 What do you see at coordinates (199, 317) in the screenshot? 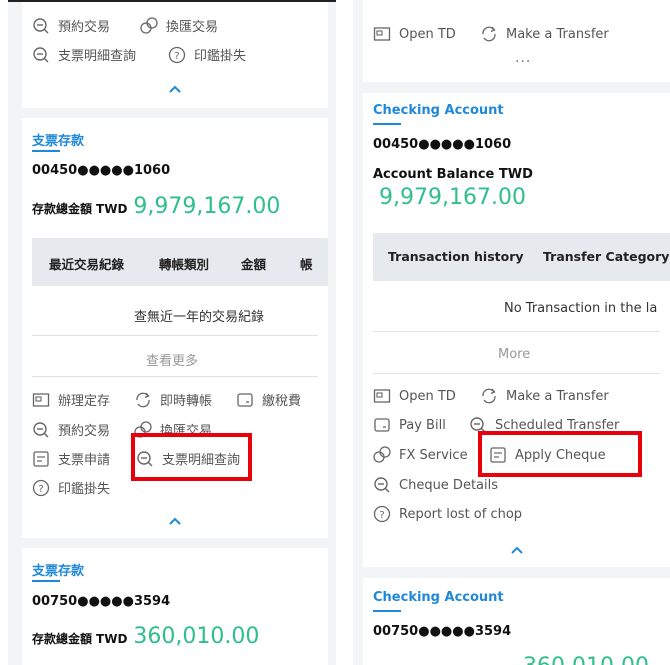
I see `no-transaction-message: 查無近一年的交易紀錄` at bounding box center [199, 317].